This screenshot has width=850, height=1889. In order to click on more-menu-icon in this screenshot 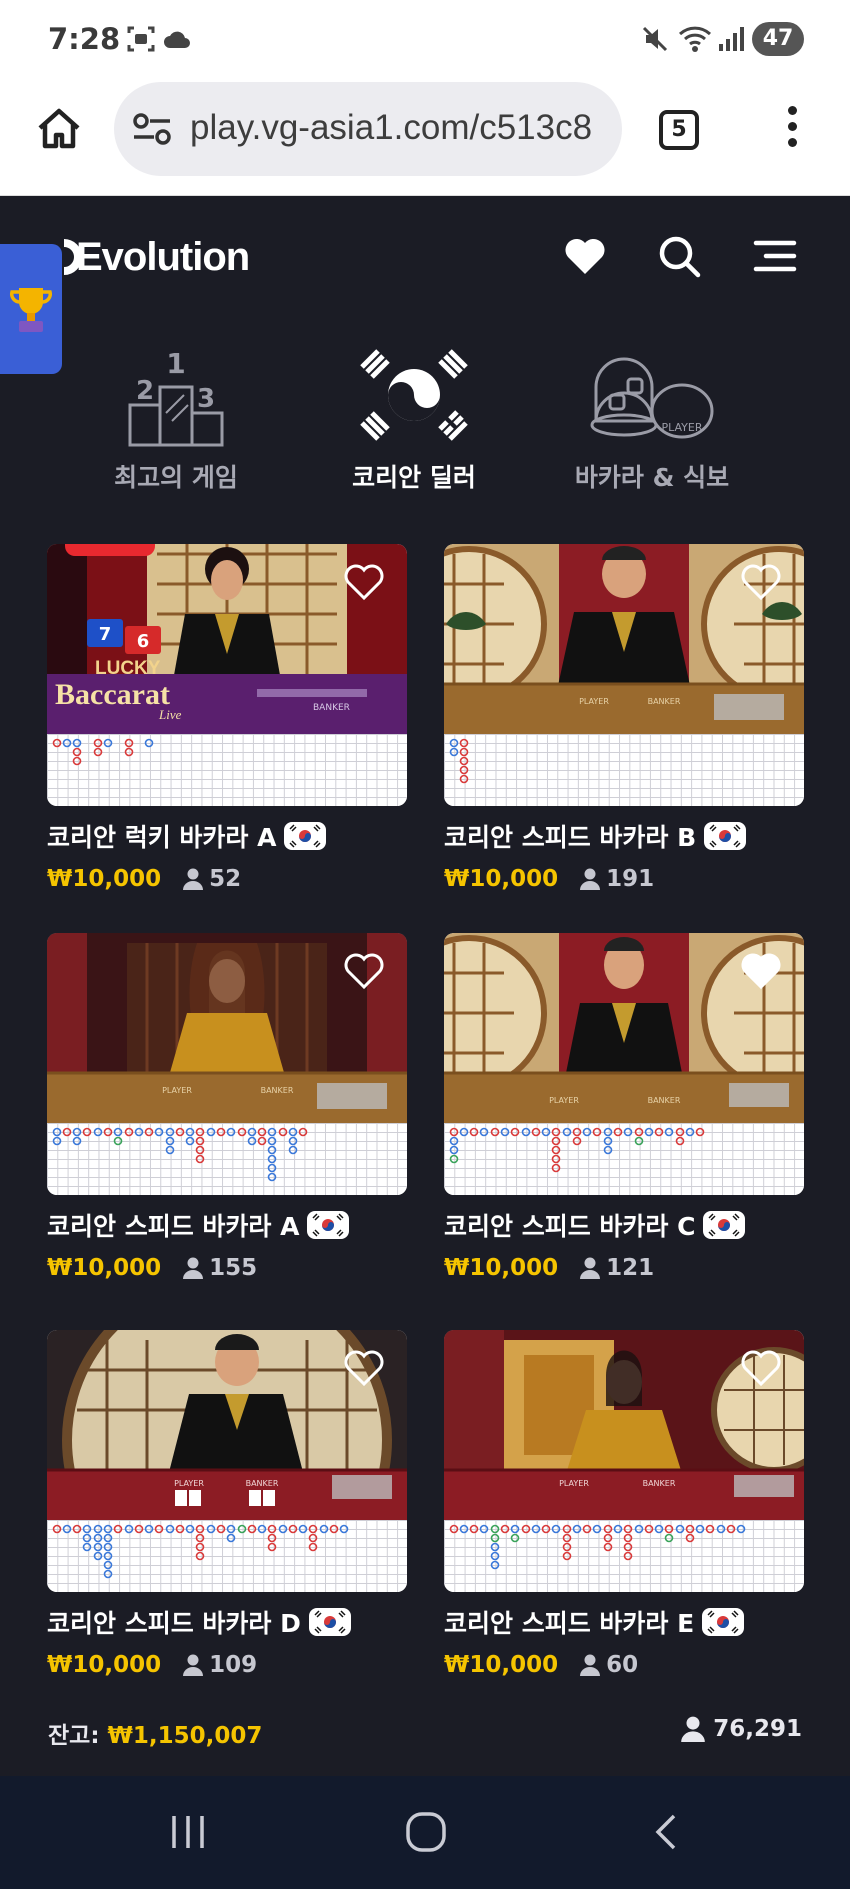, I will do `click(792, 130)`.